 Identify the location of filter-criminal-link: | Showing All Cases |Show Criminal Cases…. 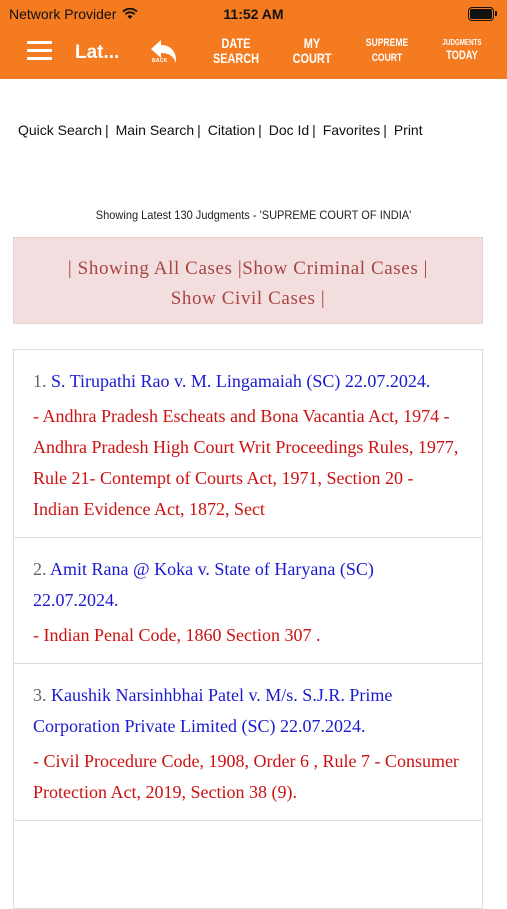
(248, 269).